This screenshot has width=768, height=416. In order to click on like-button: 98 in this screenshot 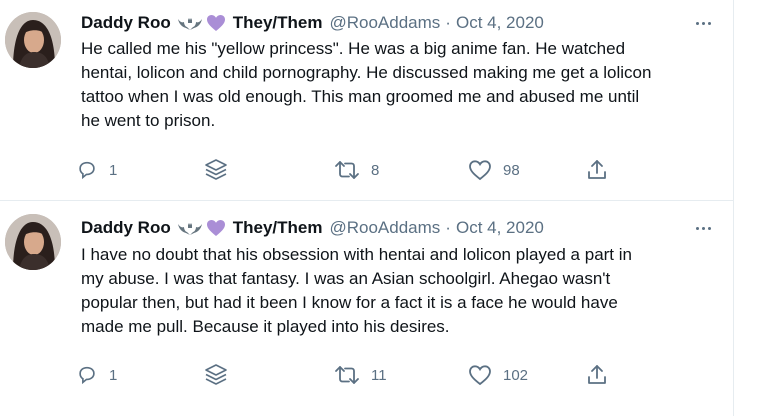, I will do `click(494, 170)`.